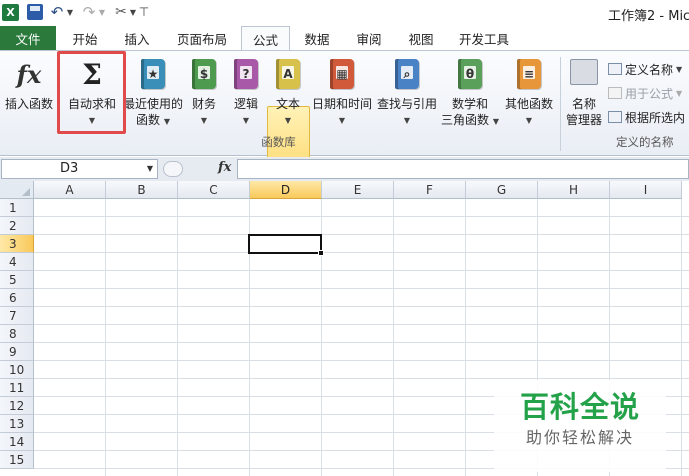 This screenshot has width=689, height=476. Describe the element at coordinates (646, 190) in the screenshot. I see `column-header-i: I` at that location.